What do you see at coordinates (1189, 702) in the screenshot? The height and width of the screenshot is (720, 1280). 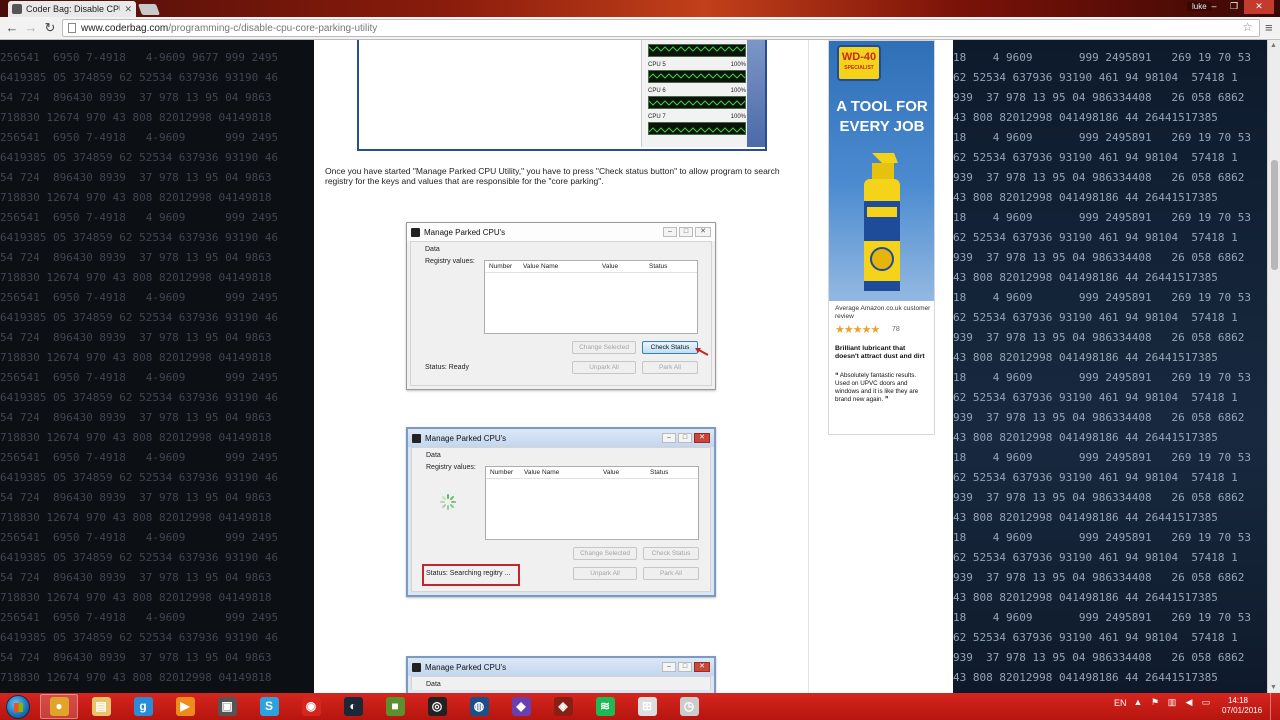 I see `volume-icon: ◀` at bounding box center [1189, 702].